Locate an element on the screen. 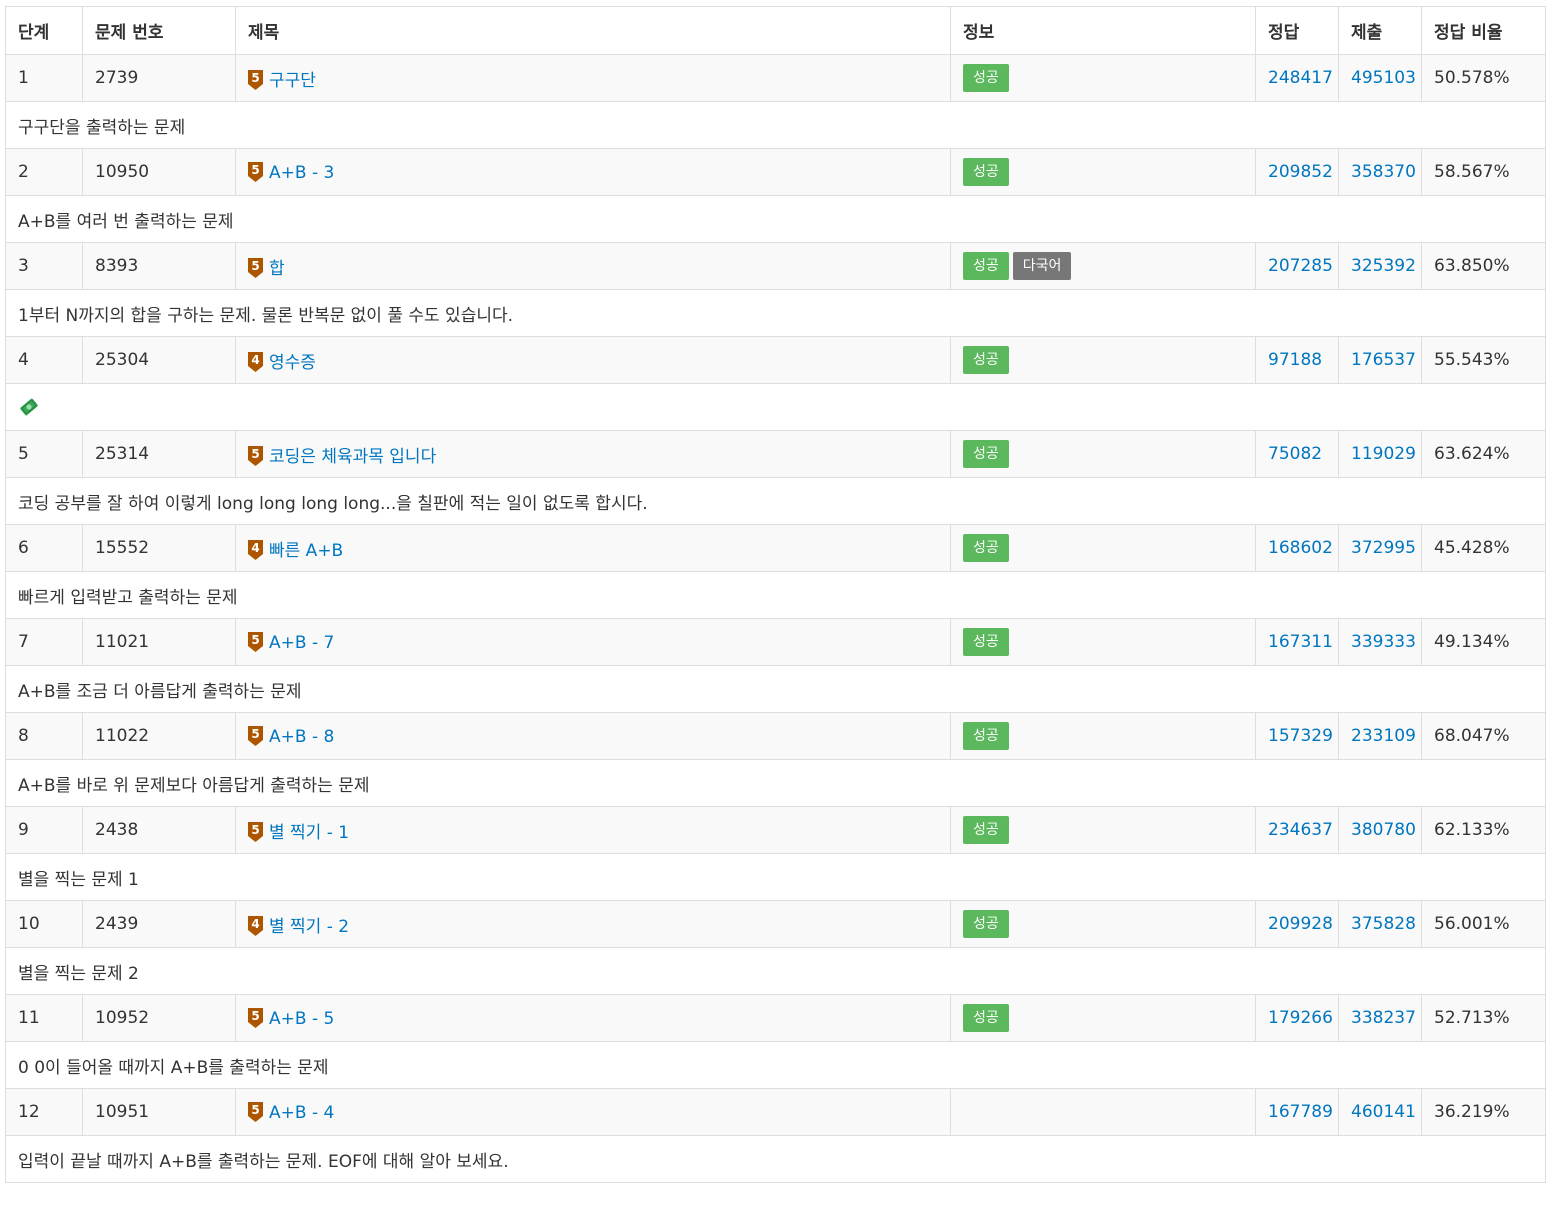 Image resolution: width=1553 pixels, height=1207 pixels. problem-id: 11021 is located at coordinates (159, 642).